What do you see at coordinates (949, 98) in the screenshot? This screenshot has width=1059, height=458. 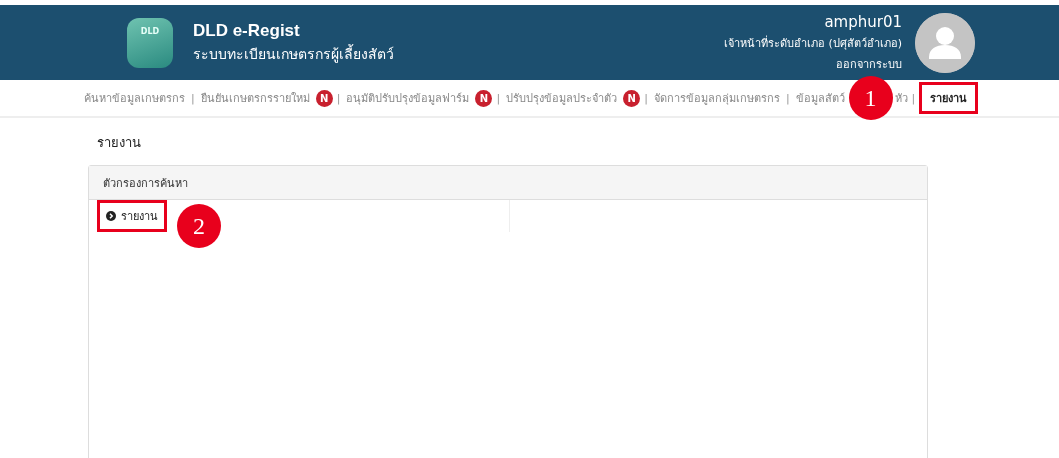 I see `nav-tab: รายงาน` at bounding box center [949, 98].